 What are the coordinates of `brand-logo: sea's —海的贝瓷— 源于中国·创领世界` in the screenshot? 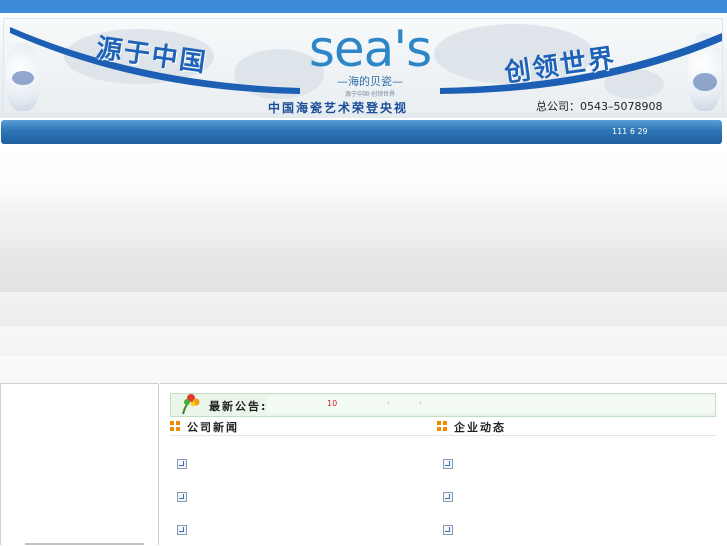 It's located at (370, 60).